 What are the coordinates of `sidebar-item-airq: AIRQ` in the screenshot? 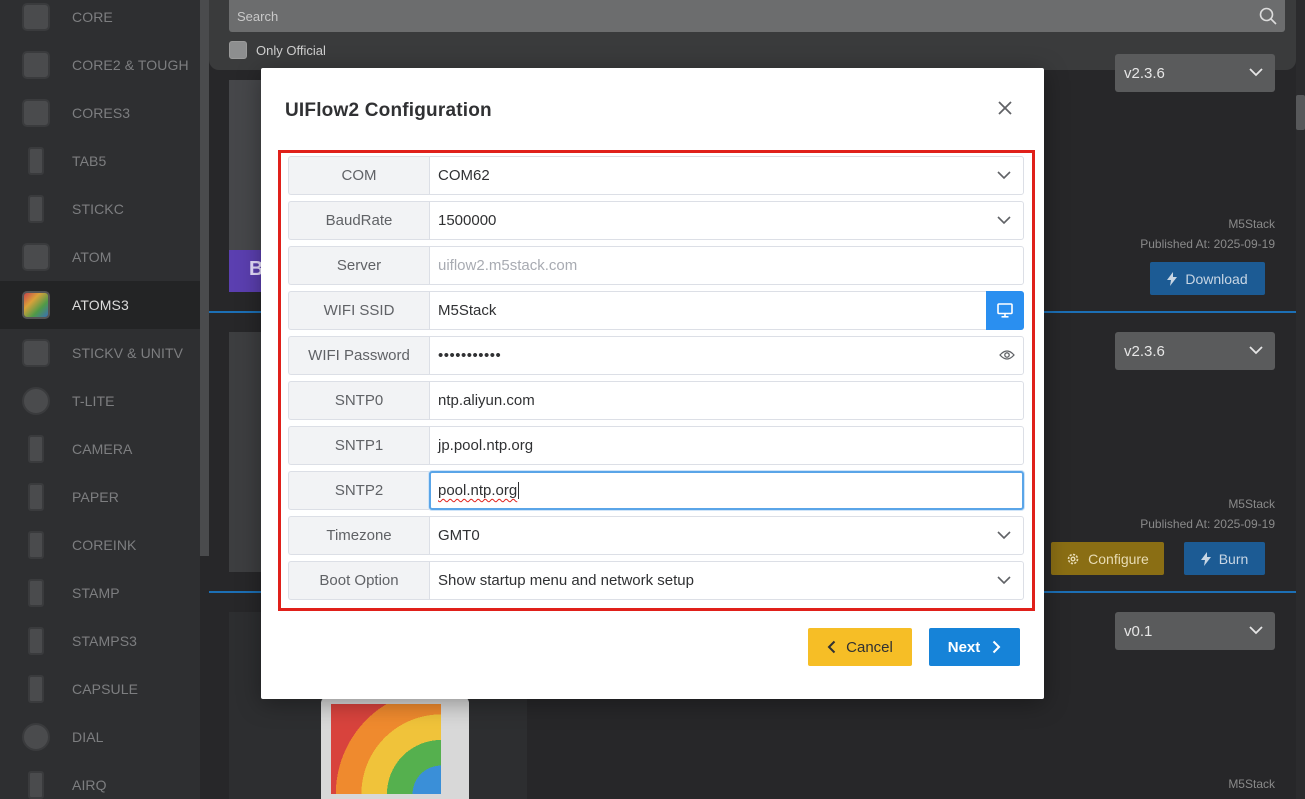 It's located at (100, 780).